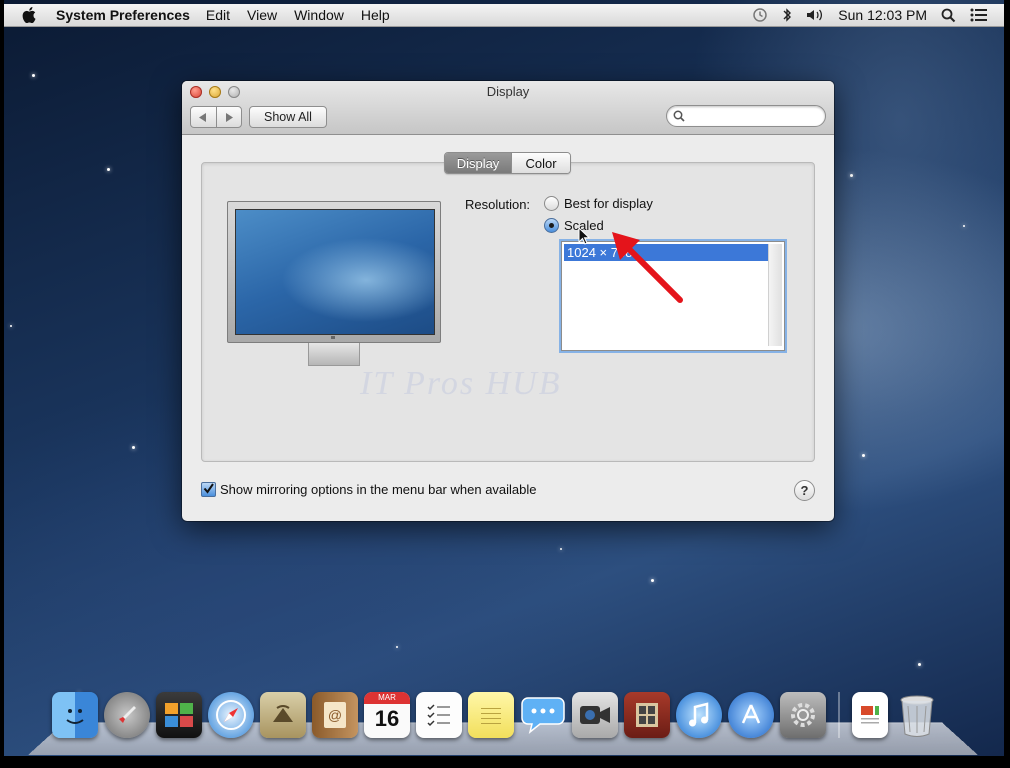  Describe the element at coordinates (574, 225) in the screenshot. I see `radio-scaled: Scaled` at that location.